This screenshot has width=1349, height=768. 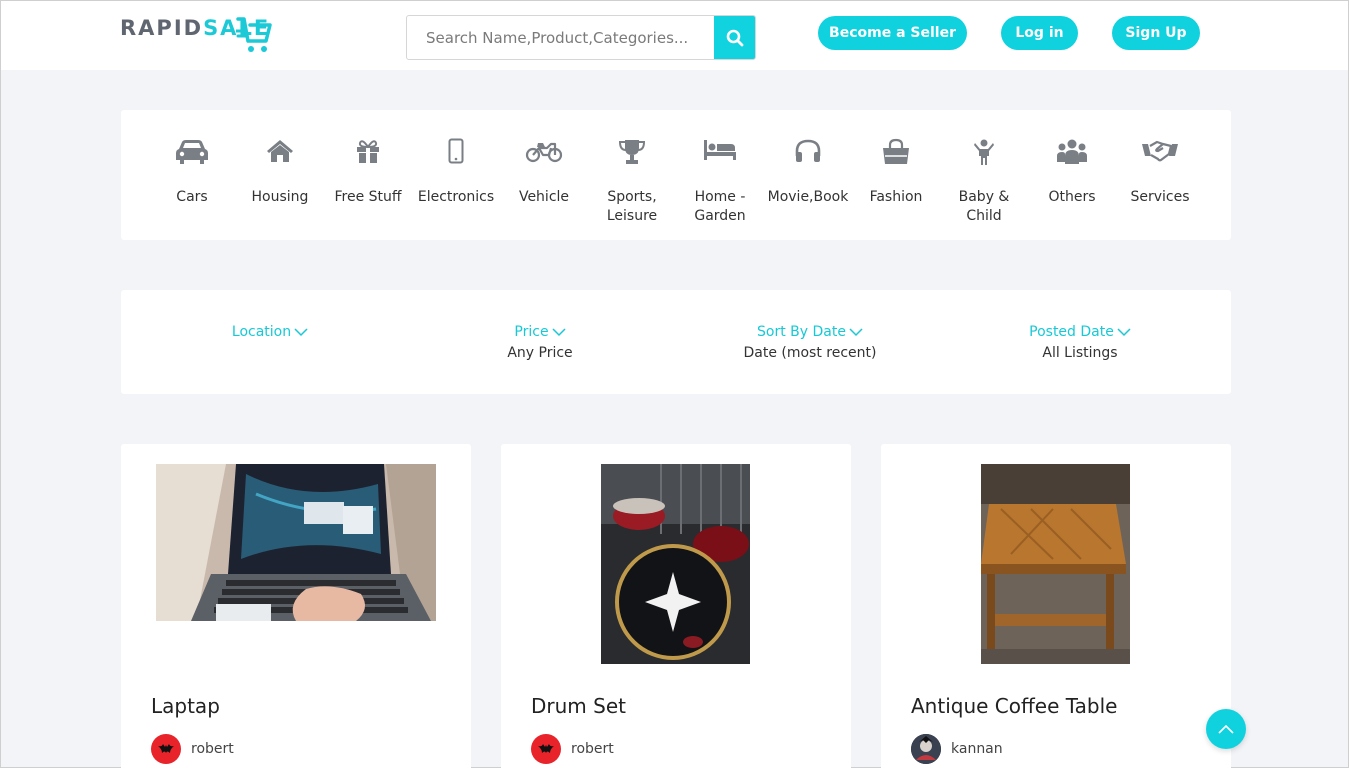 What do you see at coordinates (544, 152) in the screenshot?
I see `motorcycle-icon` at bounding box center [544, 152].